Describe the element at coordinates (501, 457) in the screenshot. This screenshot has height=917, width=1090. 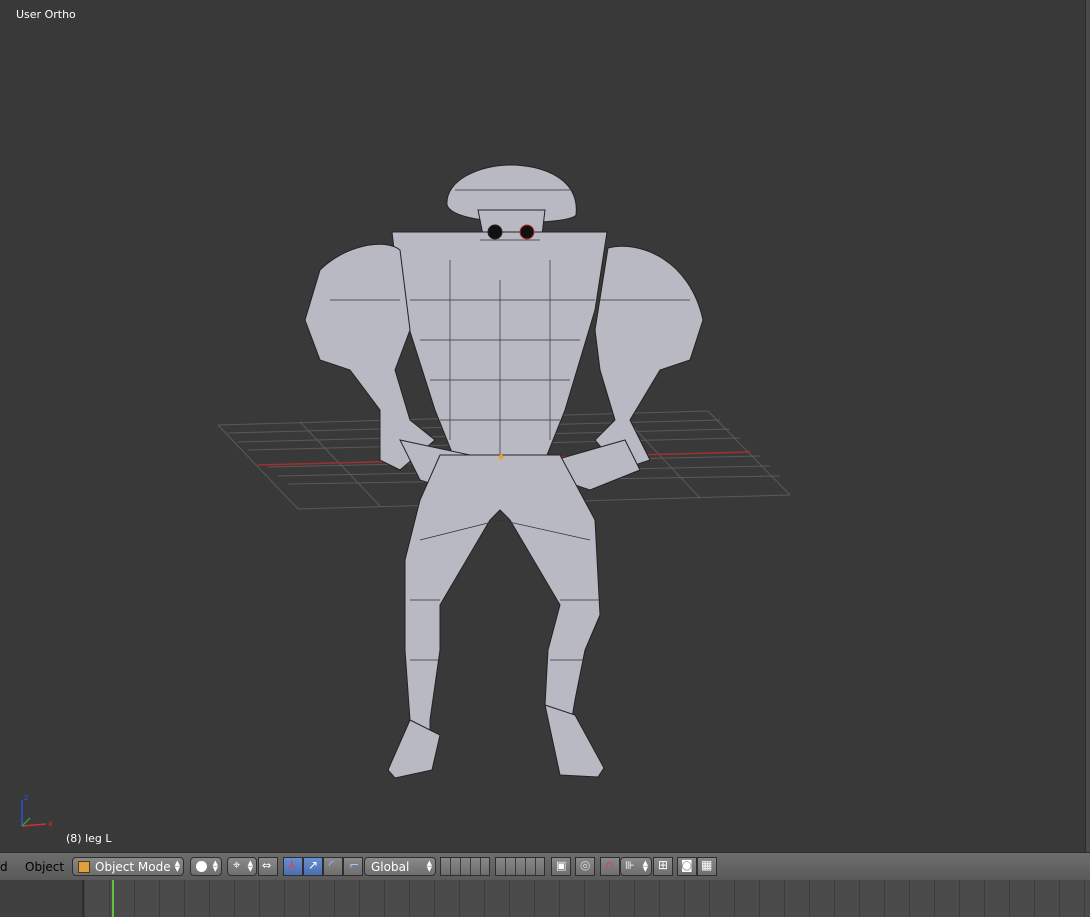
I see `object-origin` at that location.